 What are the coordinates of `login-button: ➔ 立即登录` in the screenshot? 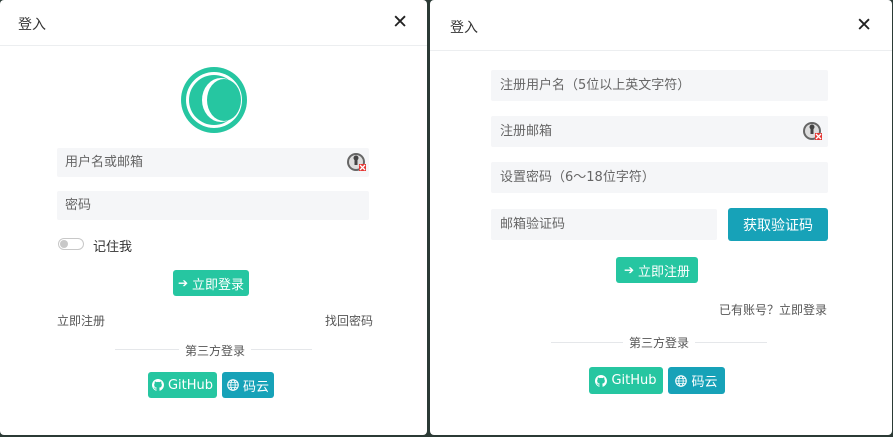 It's located at (211, 283).